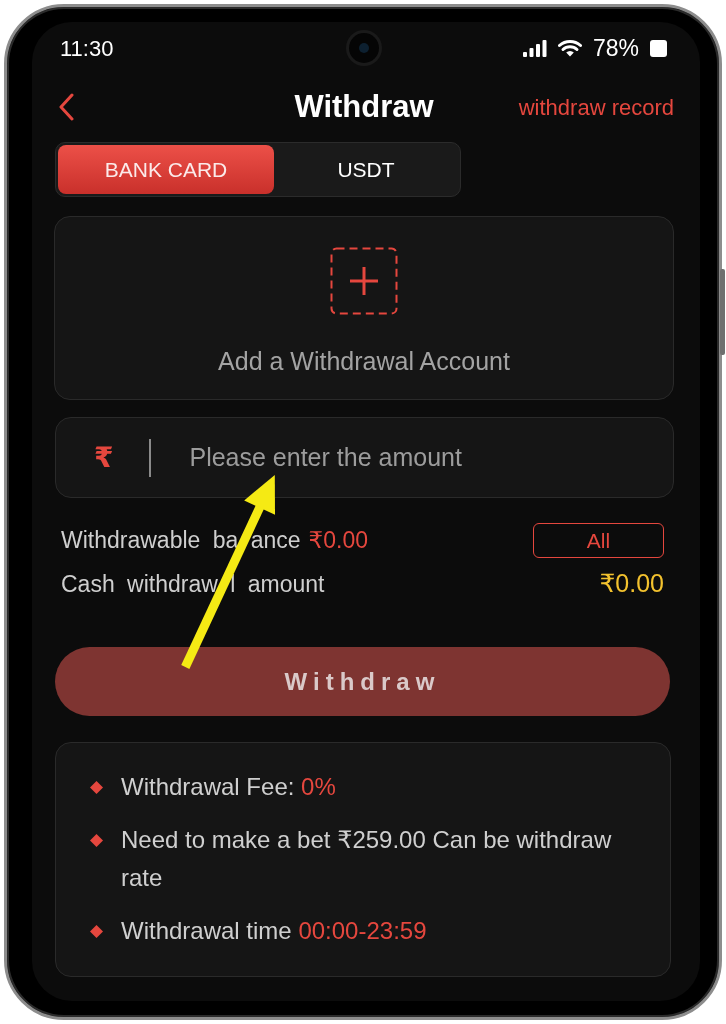 The height and width of the screenshot is (1024, 726). Describe the element at coordinates (367, 859) in the screenshot. I see `rule-text: Need to make a bet ₹259.00 Can be withdraw rate` at that location.